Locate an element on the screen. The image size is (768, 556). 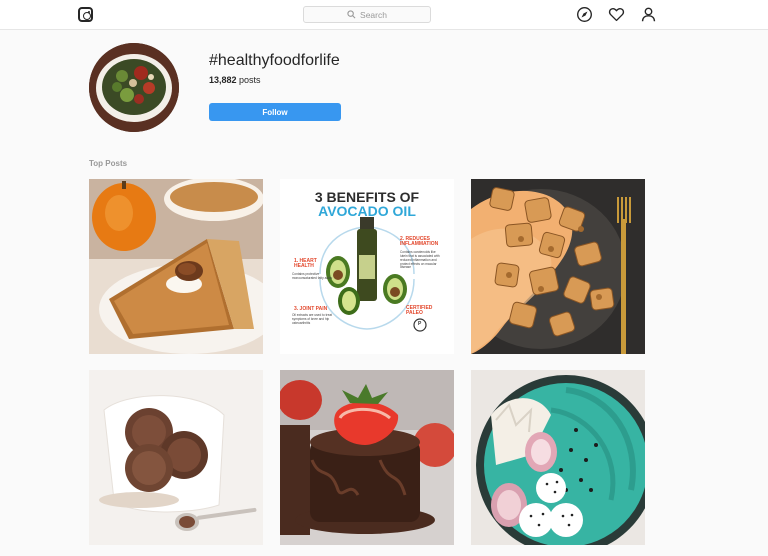
posts-count-label: posts is located at coordinates (250, 80).